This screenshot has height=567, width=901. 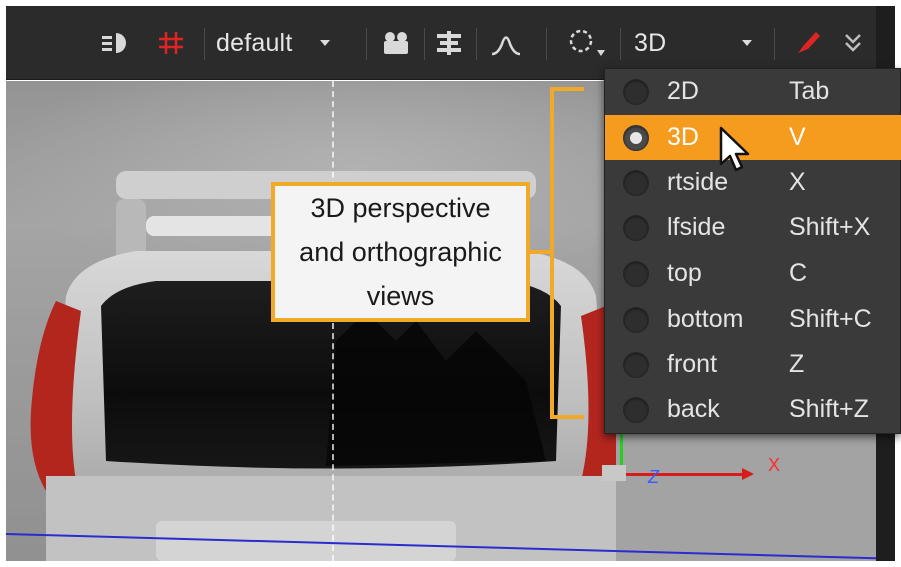 What do you see at coordinates (684, 273) in the screenshot?
I see `menu-item-label: top` at bounding box center [684, 273].